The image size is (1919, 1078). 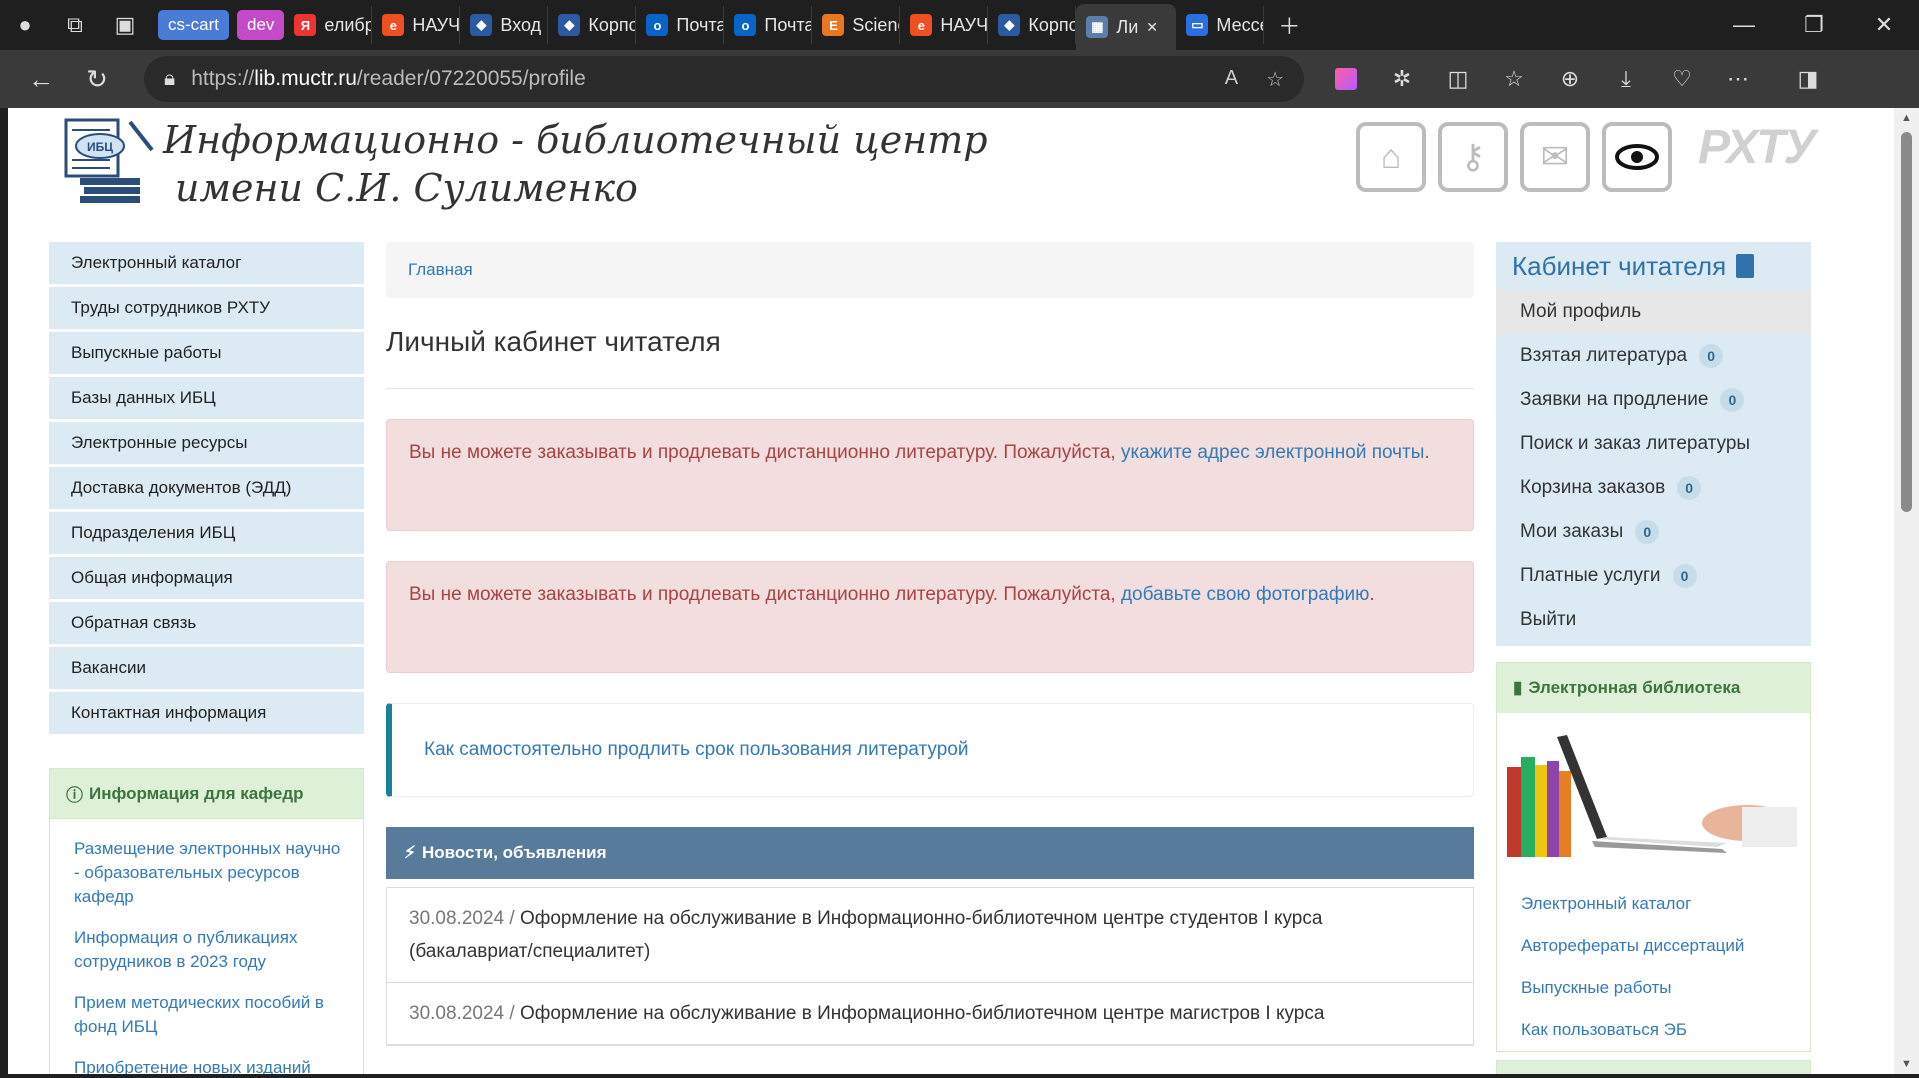 I want to click on search-key-icon: ⚷, so click(x=1473, y=157).